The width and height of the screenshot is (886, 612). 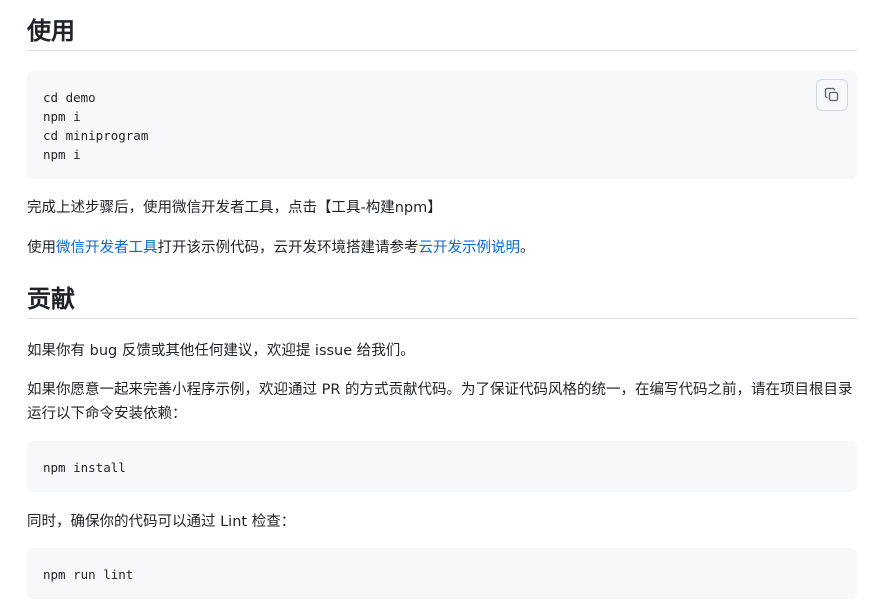 I want to click on install-code: npm install, so click(x=442, y=467).